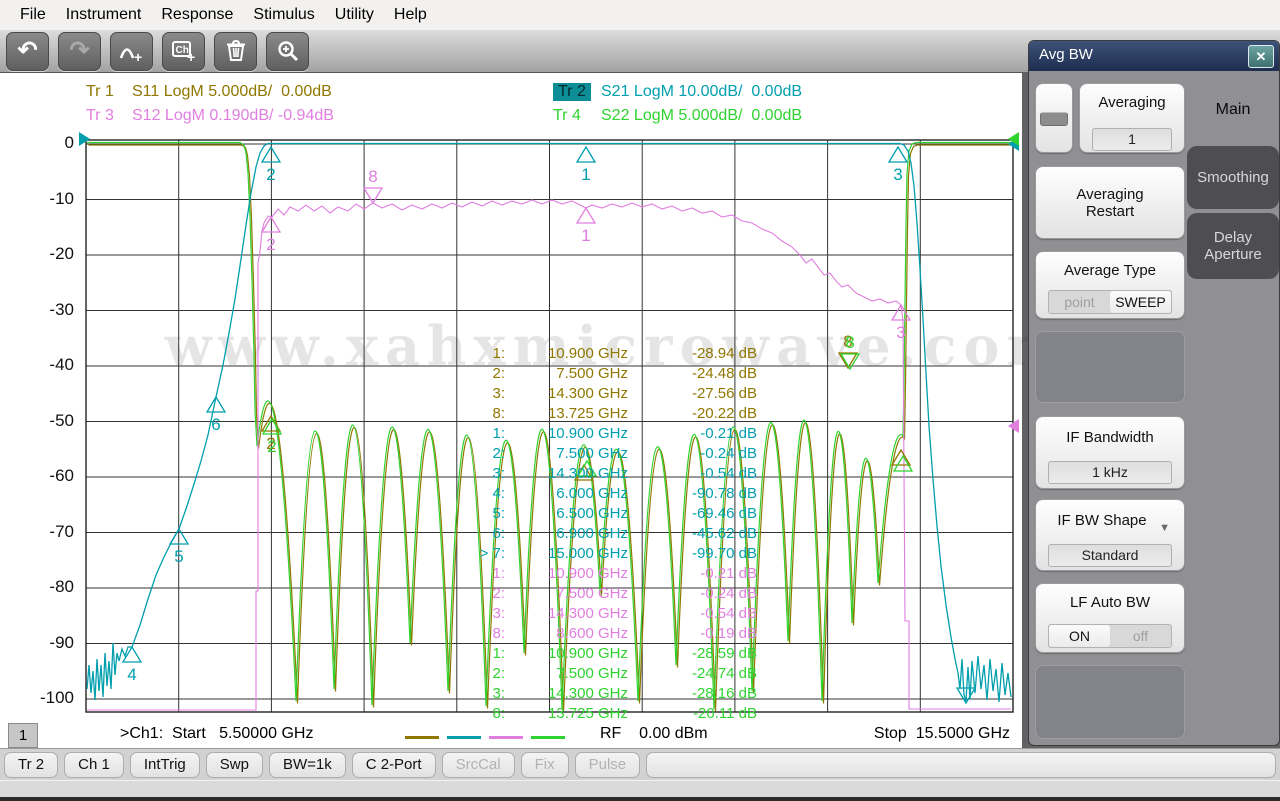 The image size is (1280, 801). I want to click on delete-icon, so click(235, 50).